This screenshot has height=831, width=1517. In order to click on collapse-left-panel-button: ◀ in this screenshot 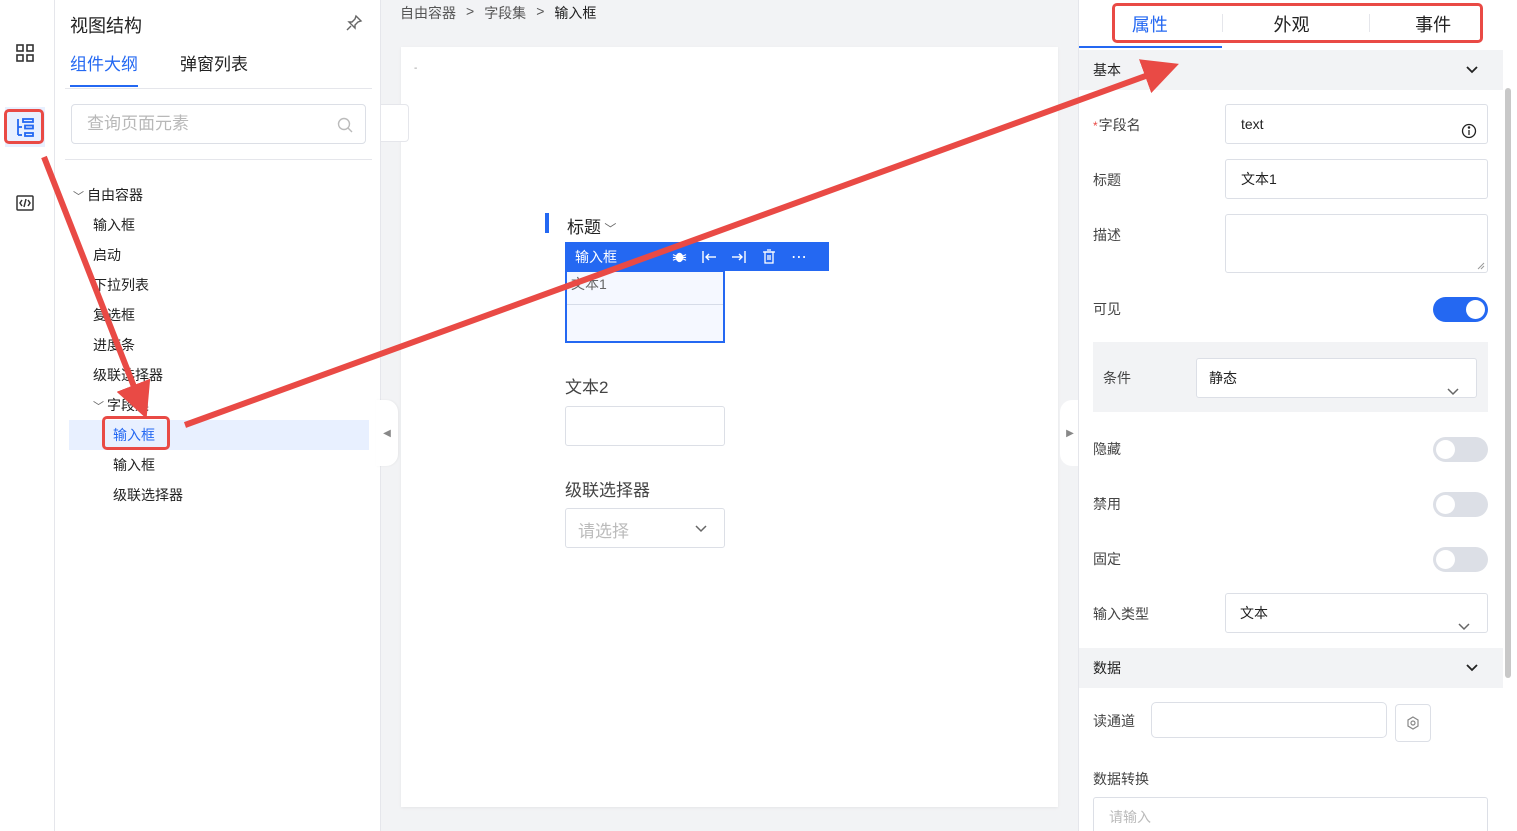, I will do `click(387, 433)`.